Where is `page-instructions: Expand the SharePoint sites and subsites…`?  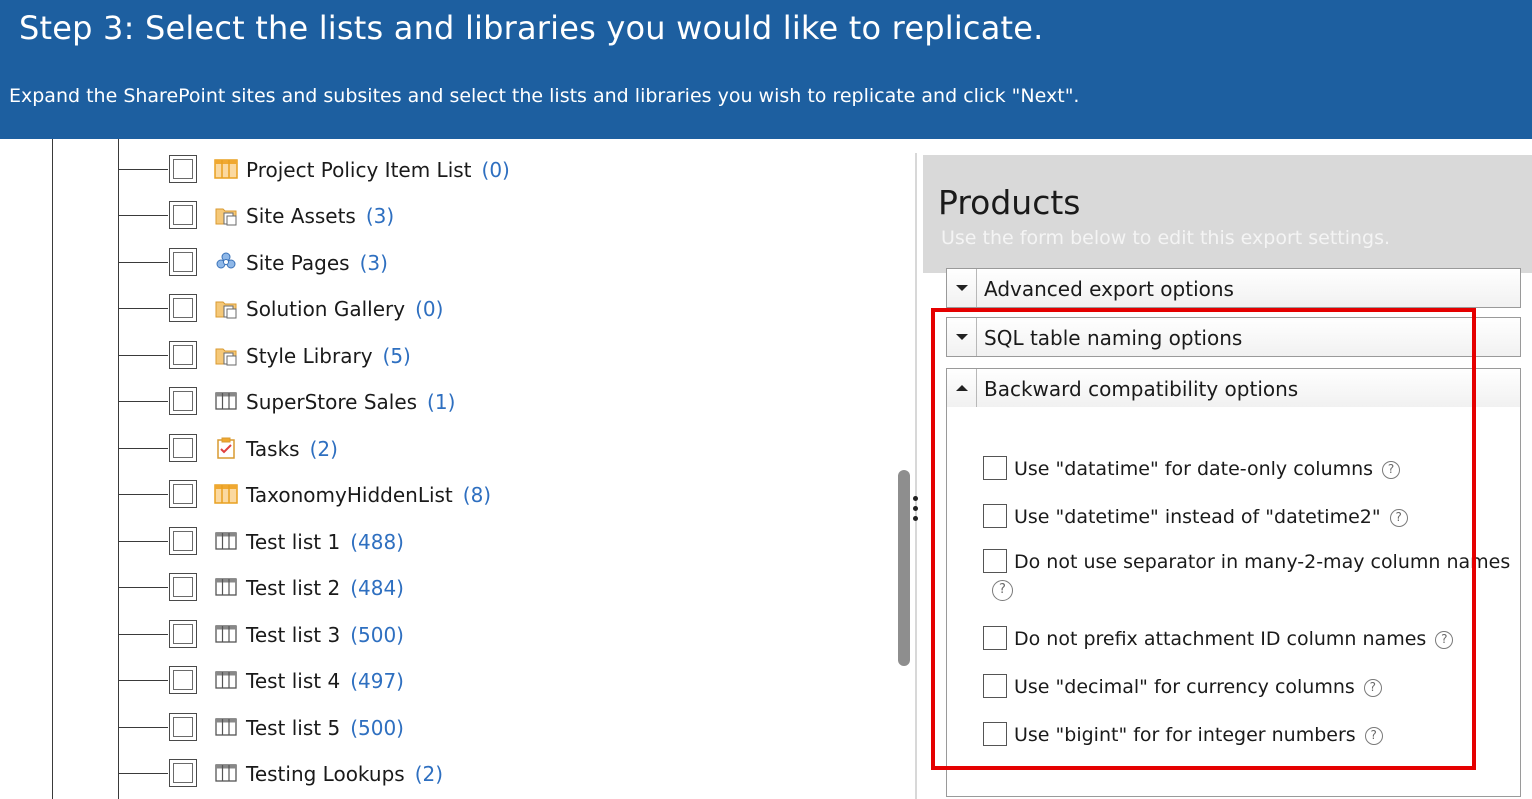
page-instructions: Expand the SharePoint sites and subsites… is located at coordinates (544, 96).